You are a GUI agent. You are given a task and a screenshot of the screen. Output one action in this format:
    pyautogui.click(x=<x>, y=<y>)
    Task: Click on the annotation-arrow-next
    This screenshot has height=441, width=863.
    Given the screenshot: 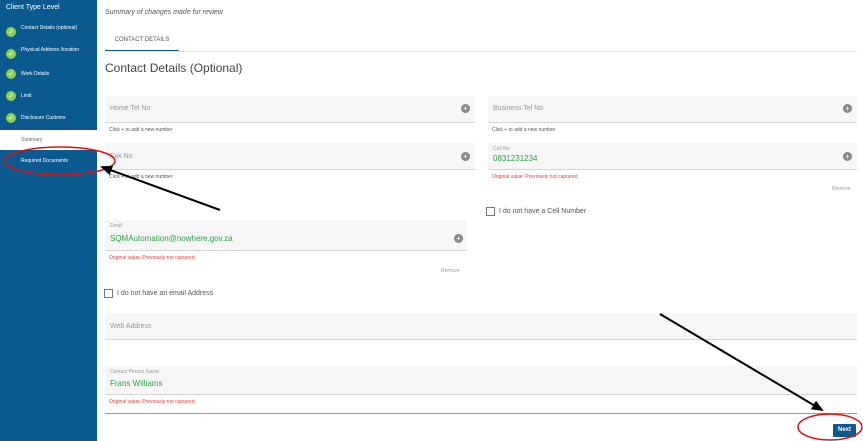 What is the action you would take?
    pyautogui.click(x=741, y=362)
    